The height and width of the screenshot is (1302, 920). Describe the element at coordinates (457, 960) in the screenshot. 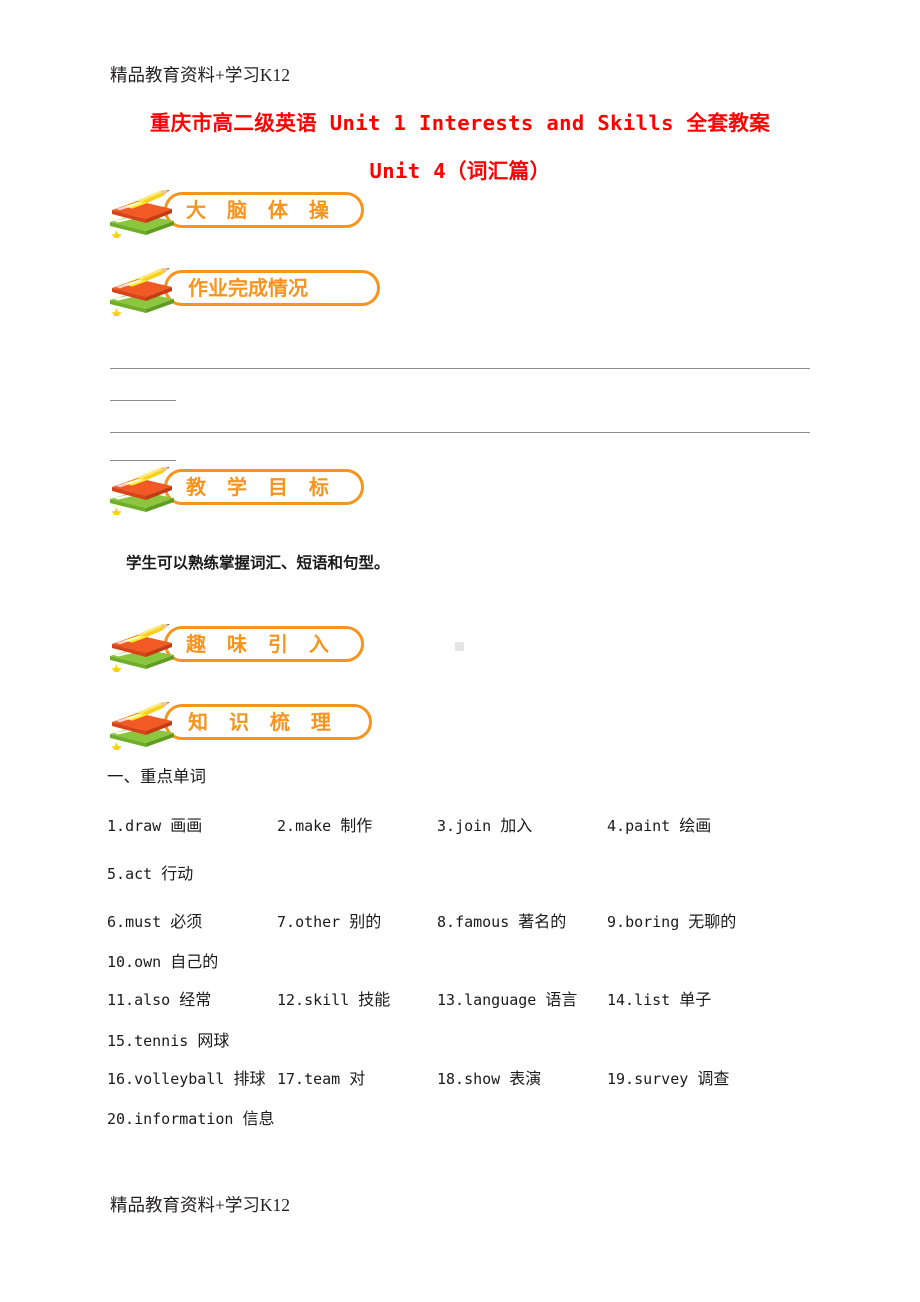

I see `vocabulary-row: 10.own 自己的` at that location.